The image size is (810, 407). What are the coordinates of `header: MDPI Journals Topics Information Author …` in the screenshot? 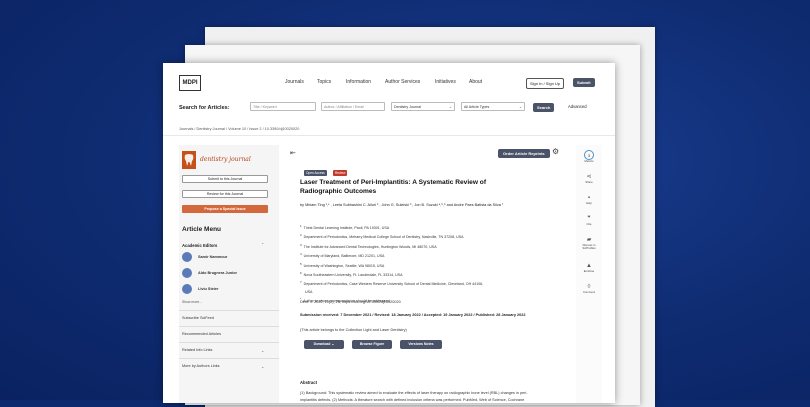 It's located at (389, 83).